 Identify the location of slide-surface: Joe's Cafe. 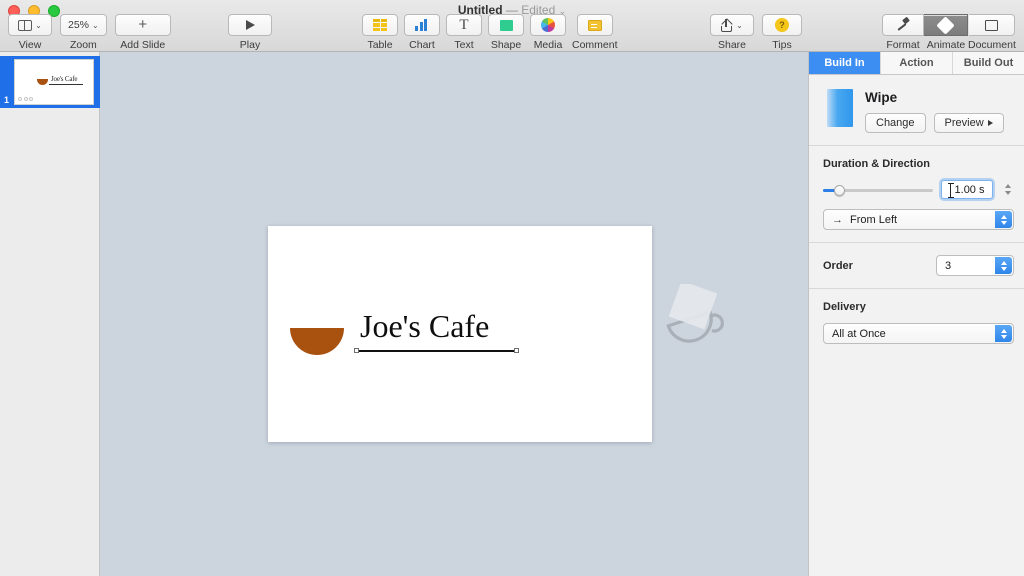
(460, 334).